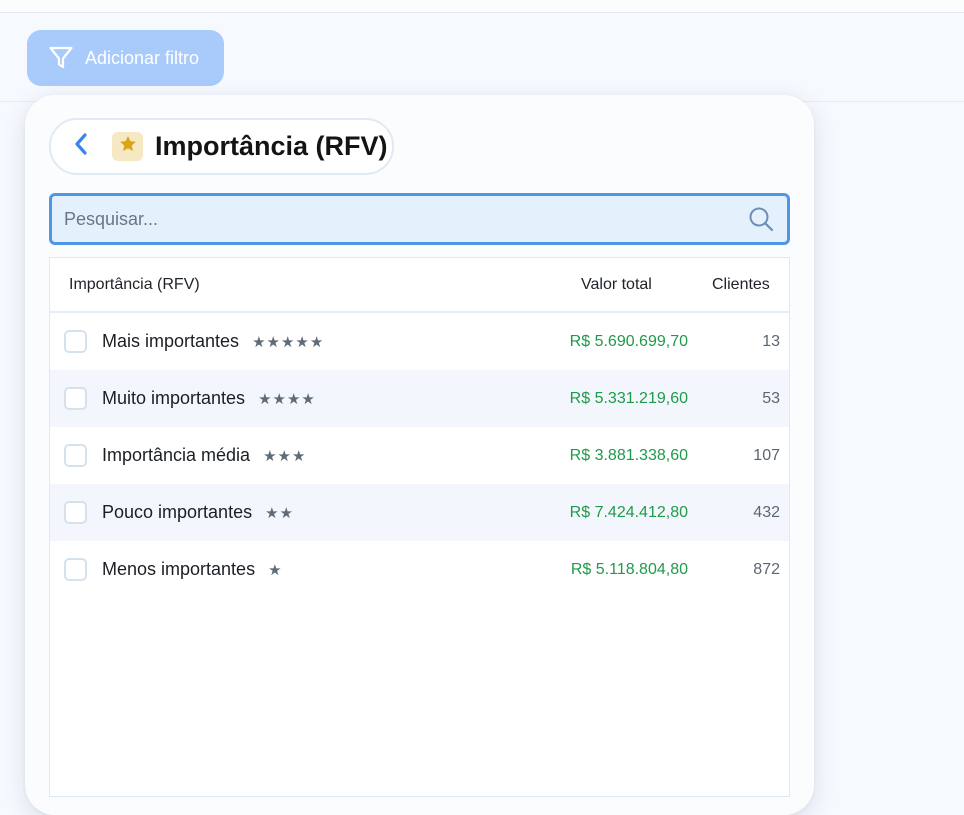 Image resolution: width=964 pixels, height=815 pixels. Describe the element at coordinates (766, 512) in the screenshot. I see `row-client-count: 432` at that location.